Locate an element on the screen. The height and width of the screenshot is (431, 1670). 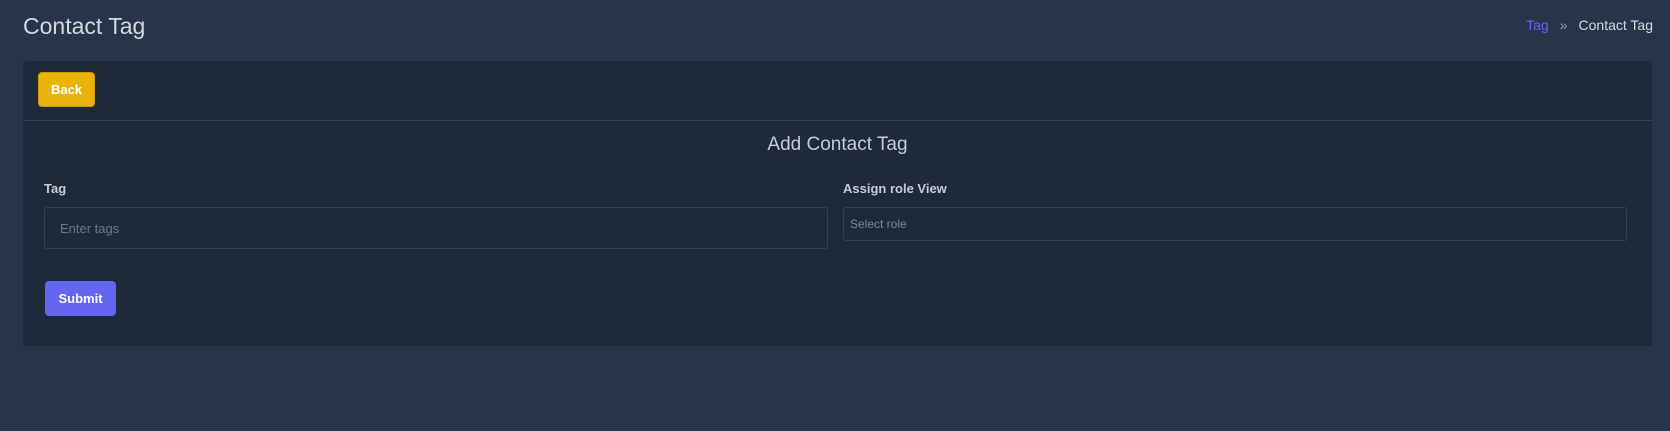
submit-button: Submit is located at coordinates (80, 298).